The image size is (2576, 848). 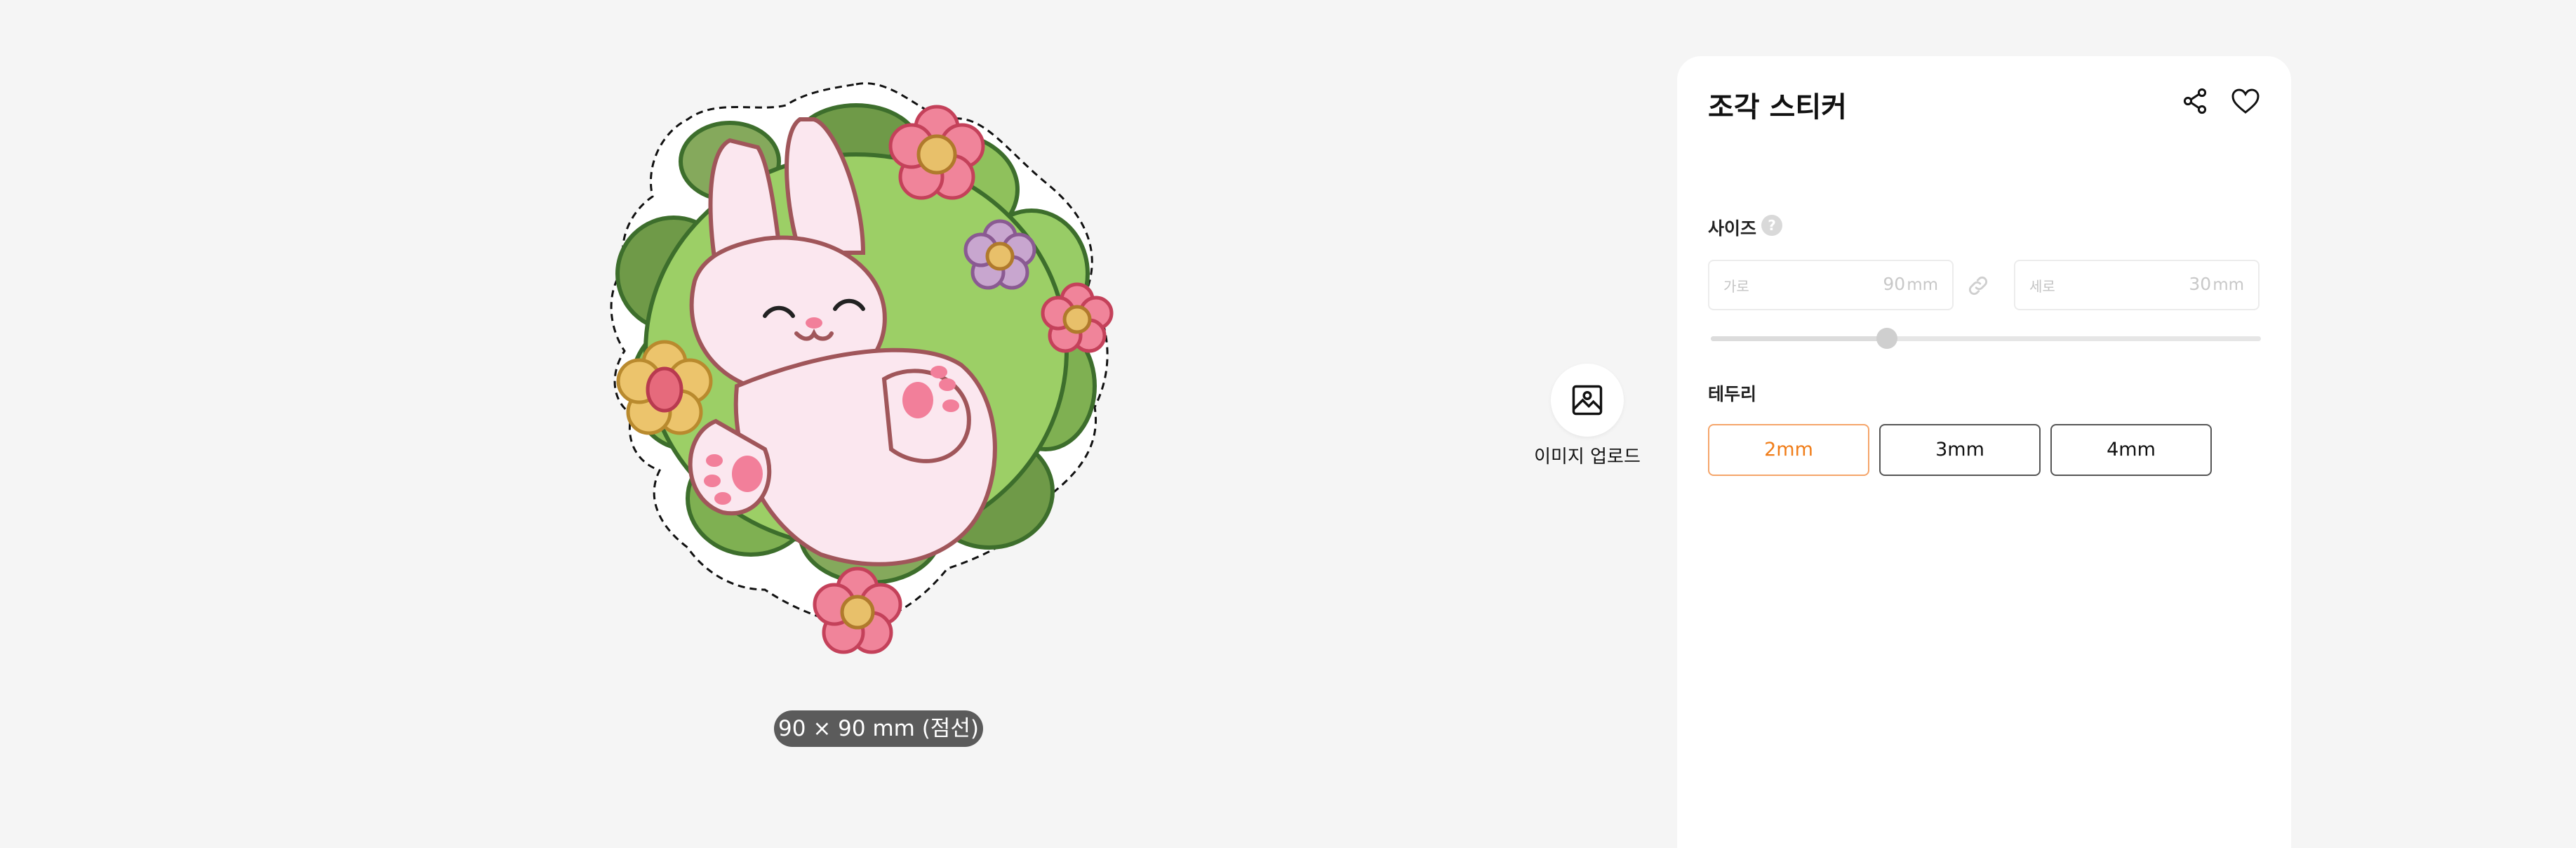 What do you see at coordinates (1587, 455) in the screenshot?
I see `image-upload-label: 이미지 업로드` at bounding box center [1587, 455].